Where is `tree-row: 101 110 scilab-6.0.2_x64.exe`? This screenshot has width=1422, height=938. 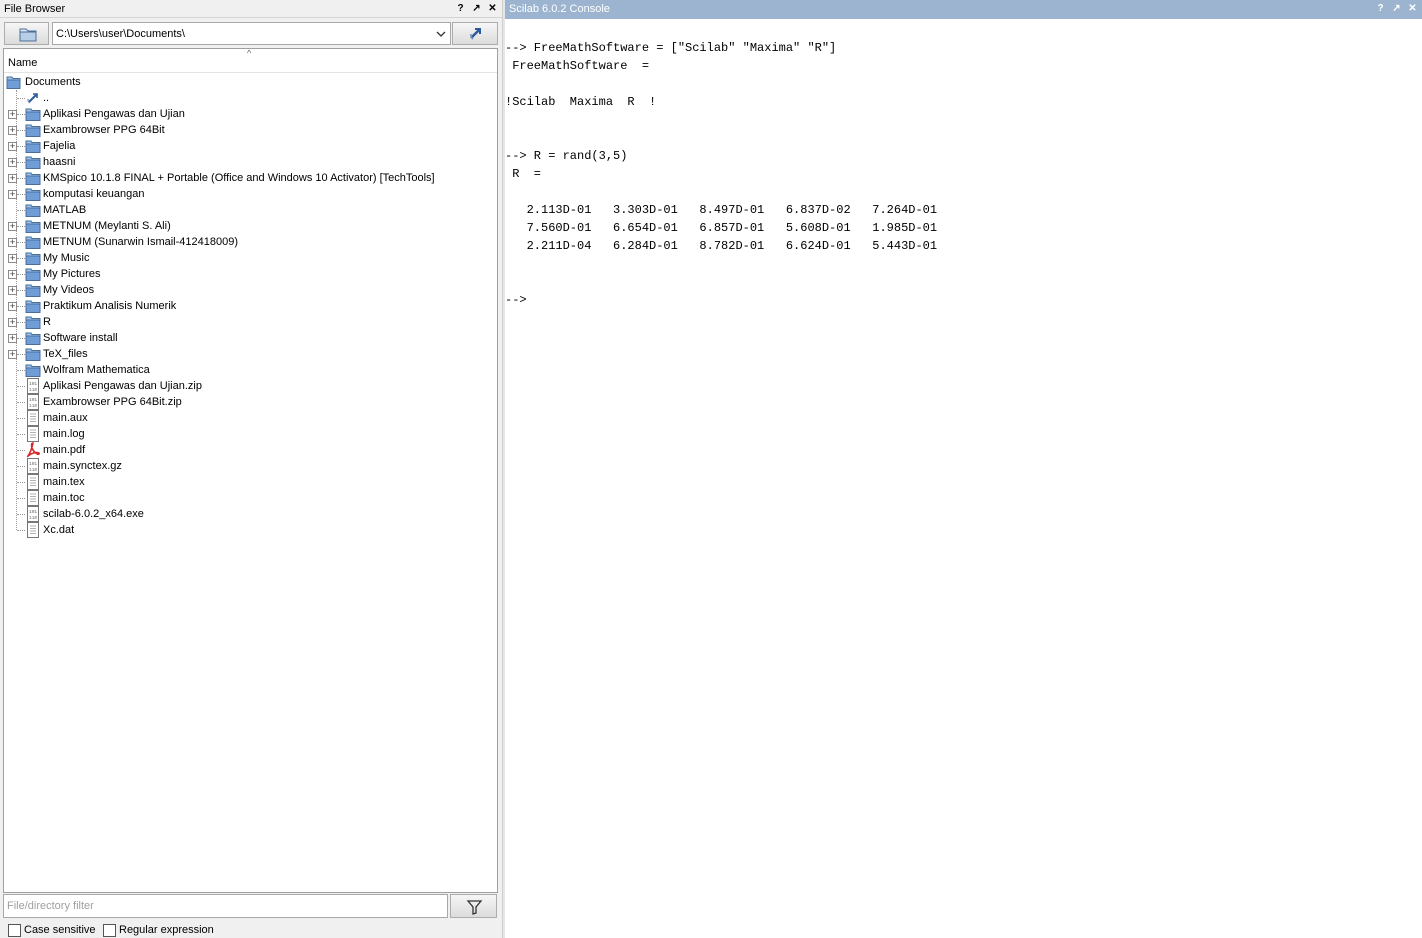 tree-row: 101 110 scilab-6.0.2_x64.exe is located at coordinates (249, 514).